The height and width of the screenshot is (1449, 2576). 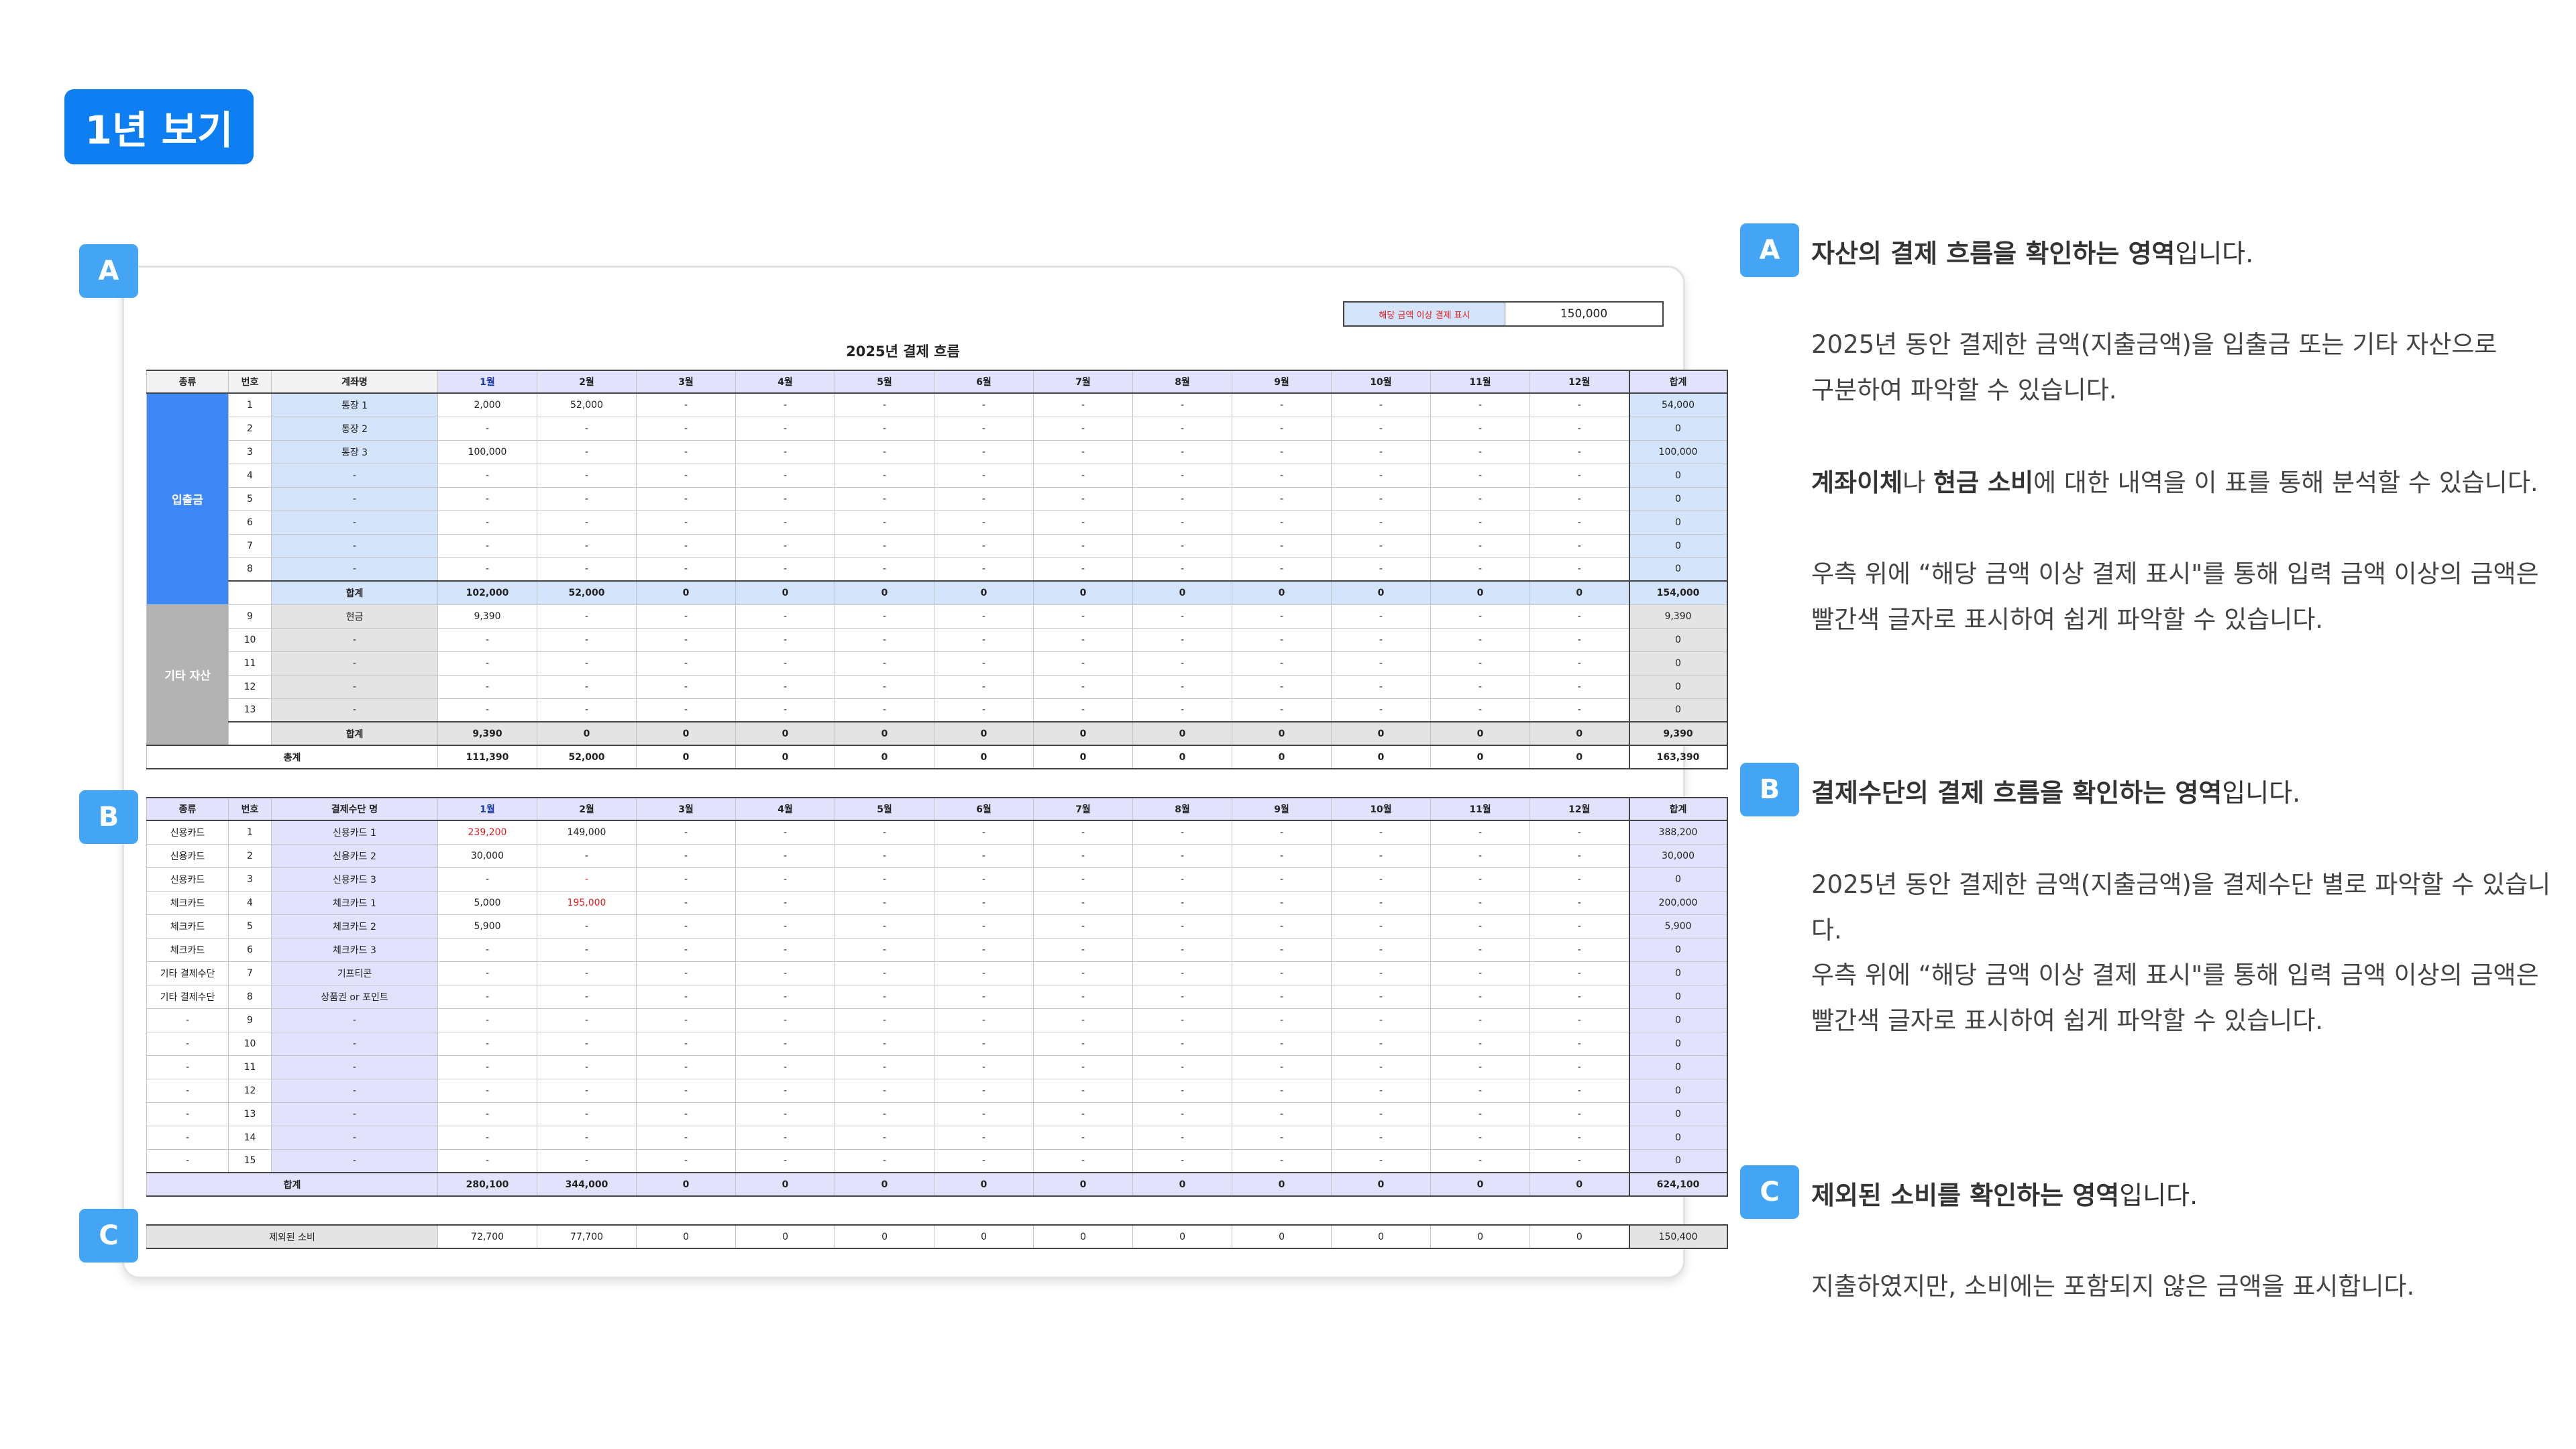 I want to click on grand-total-value: 111,390, so click(x=487, y=757).